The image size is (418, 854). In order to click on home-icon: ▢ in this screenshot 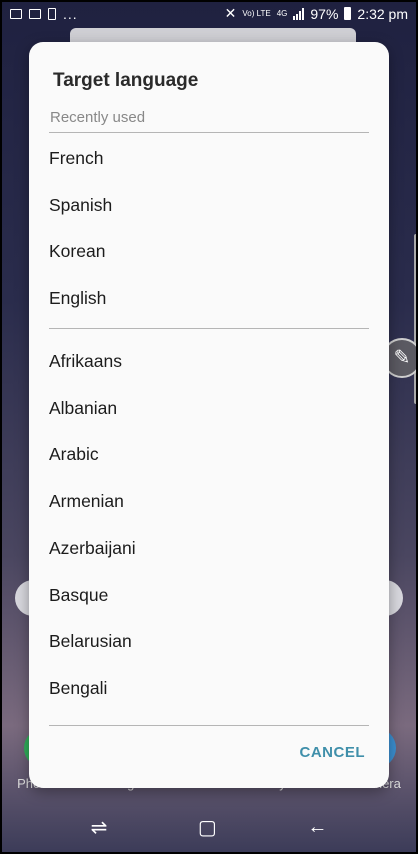, I will do `click(207, 827)`.